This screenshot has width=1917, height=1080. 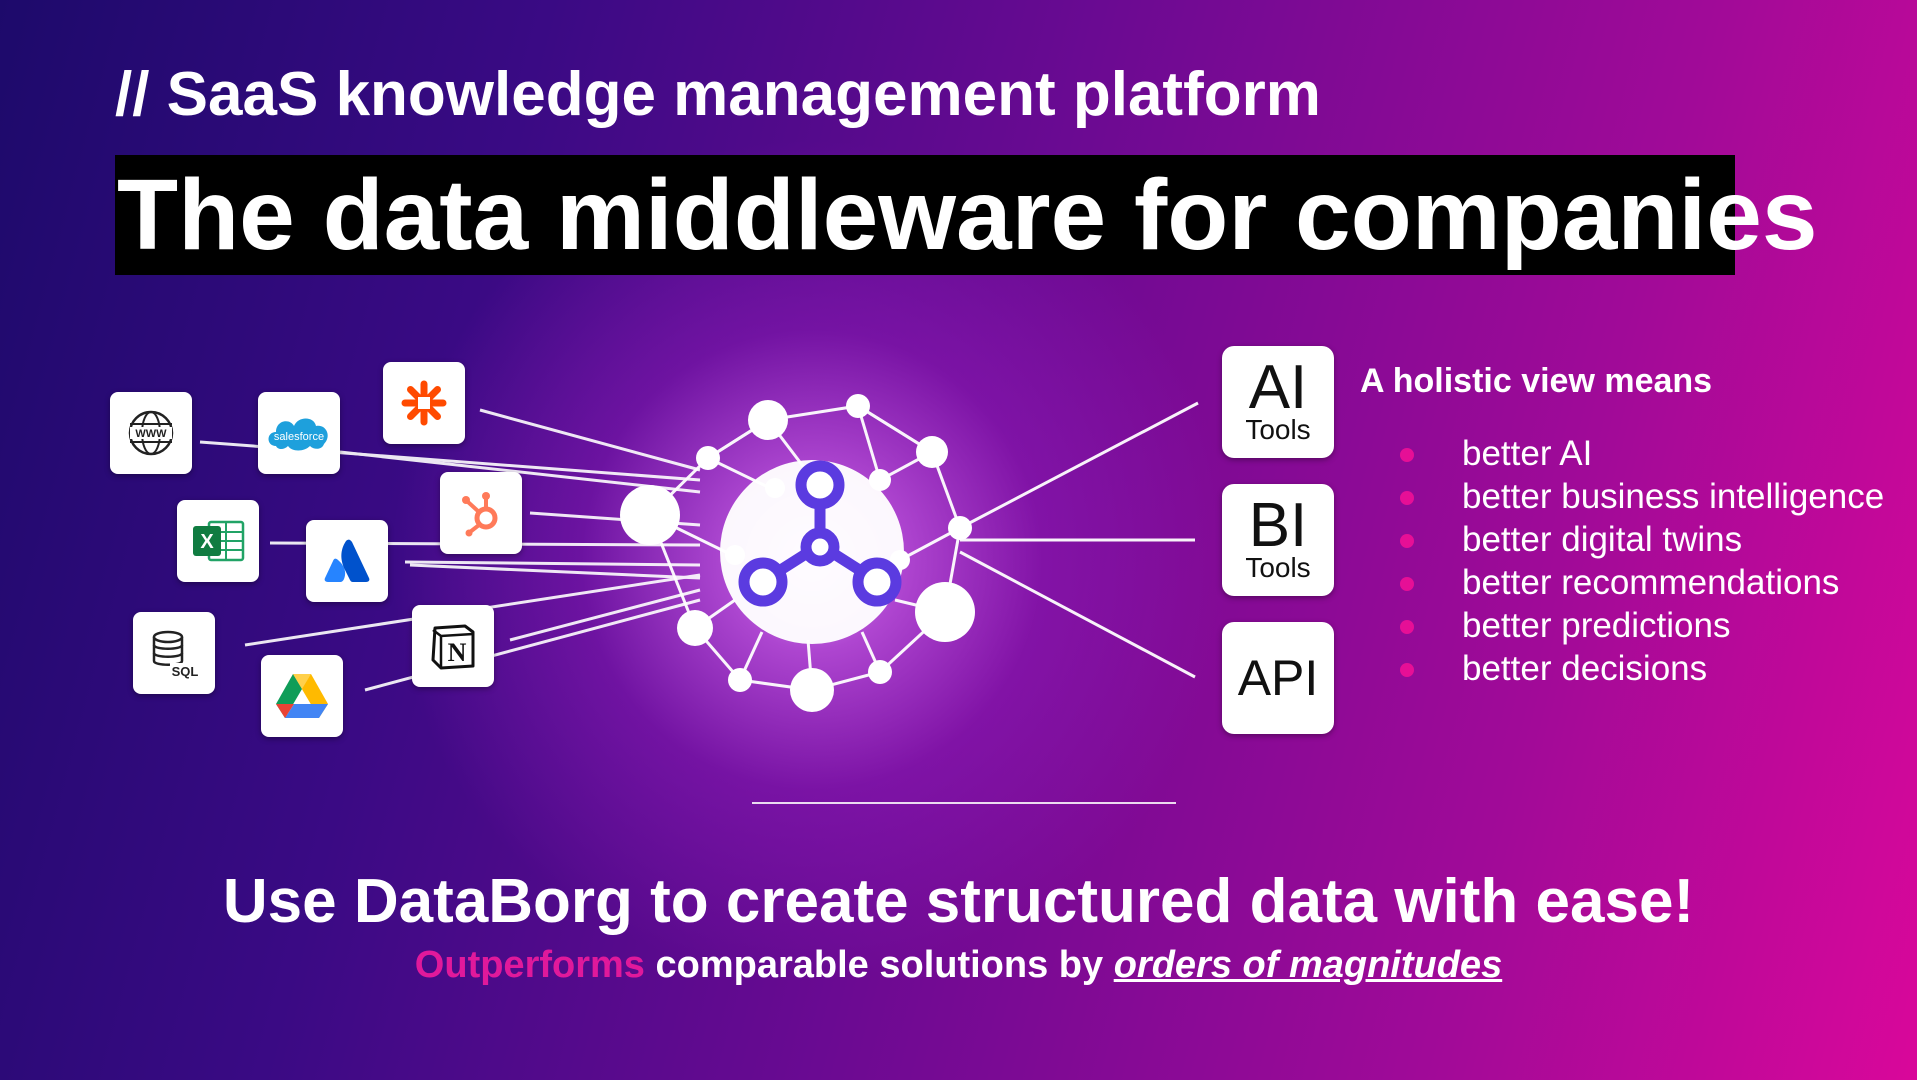 I want to click on benefit-item: better predictions, so click(x=1642, y=625).